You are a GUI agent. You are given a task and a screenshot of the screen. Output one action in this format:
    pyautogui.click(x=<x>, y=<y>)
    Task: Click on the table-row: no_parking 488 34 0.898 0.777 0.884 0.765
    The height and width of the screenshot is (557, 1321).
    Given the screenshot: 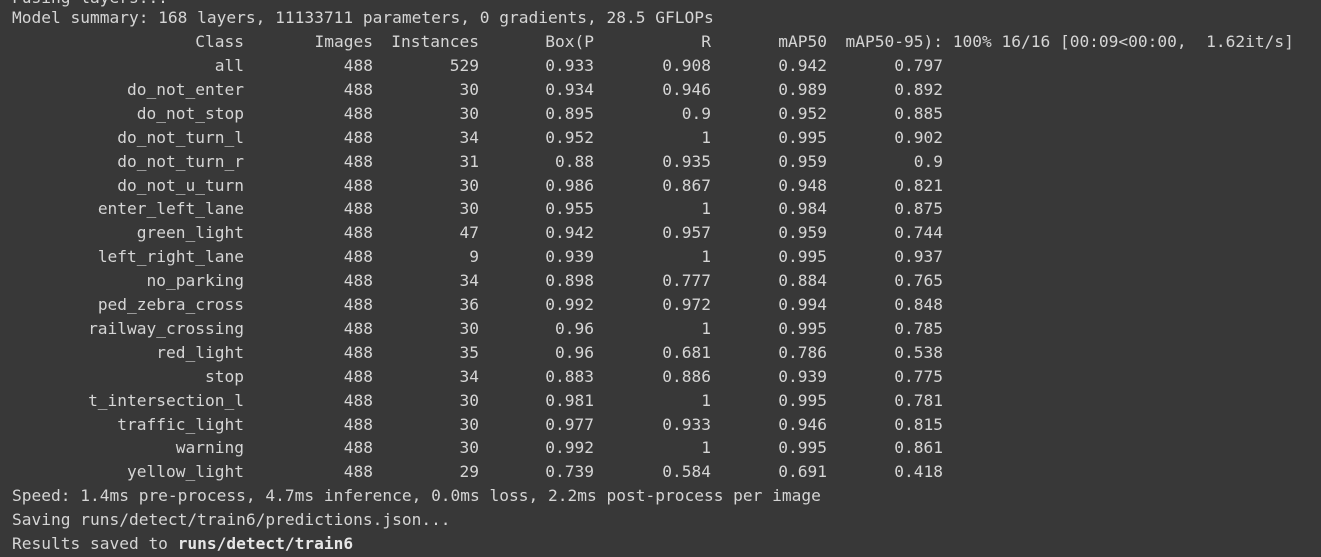 What is the action you would take?
    pyautogui.click(x=484, y=281)
    